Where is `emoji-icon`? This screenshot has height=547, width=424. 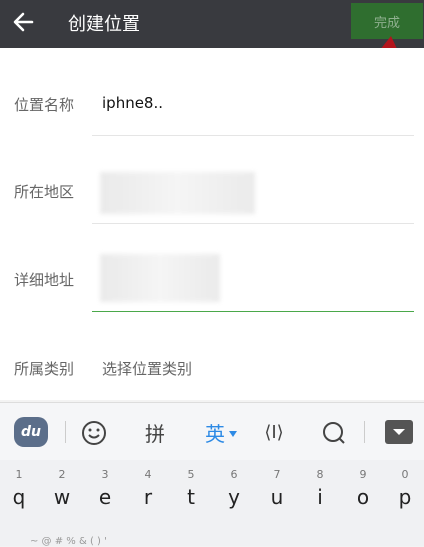 emoji-icon is located at coordinates (94, 433).